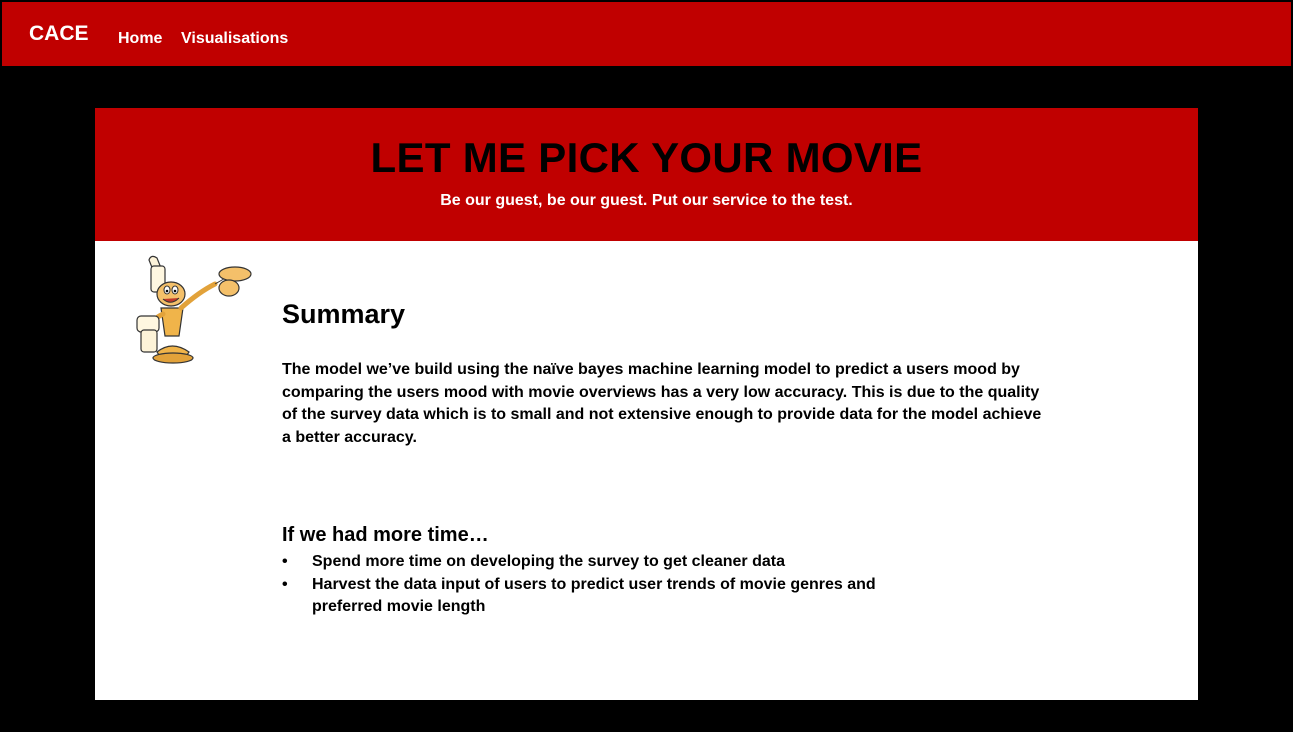  What do you see at coordinates (140, 39) in the screenshot?
I see `nav-link-home: Home` at bounding box center [140, 39].